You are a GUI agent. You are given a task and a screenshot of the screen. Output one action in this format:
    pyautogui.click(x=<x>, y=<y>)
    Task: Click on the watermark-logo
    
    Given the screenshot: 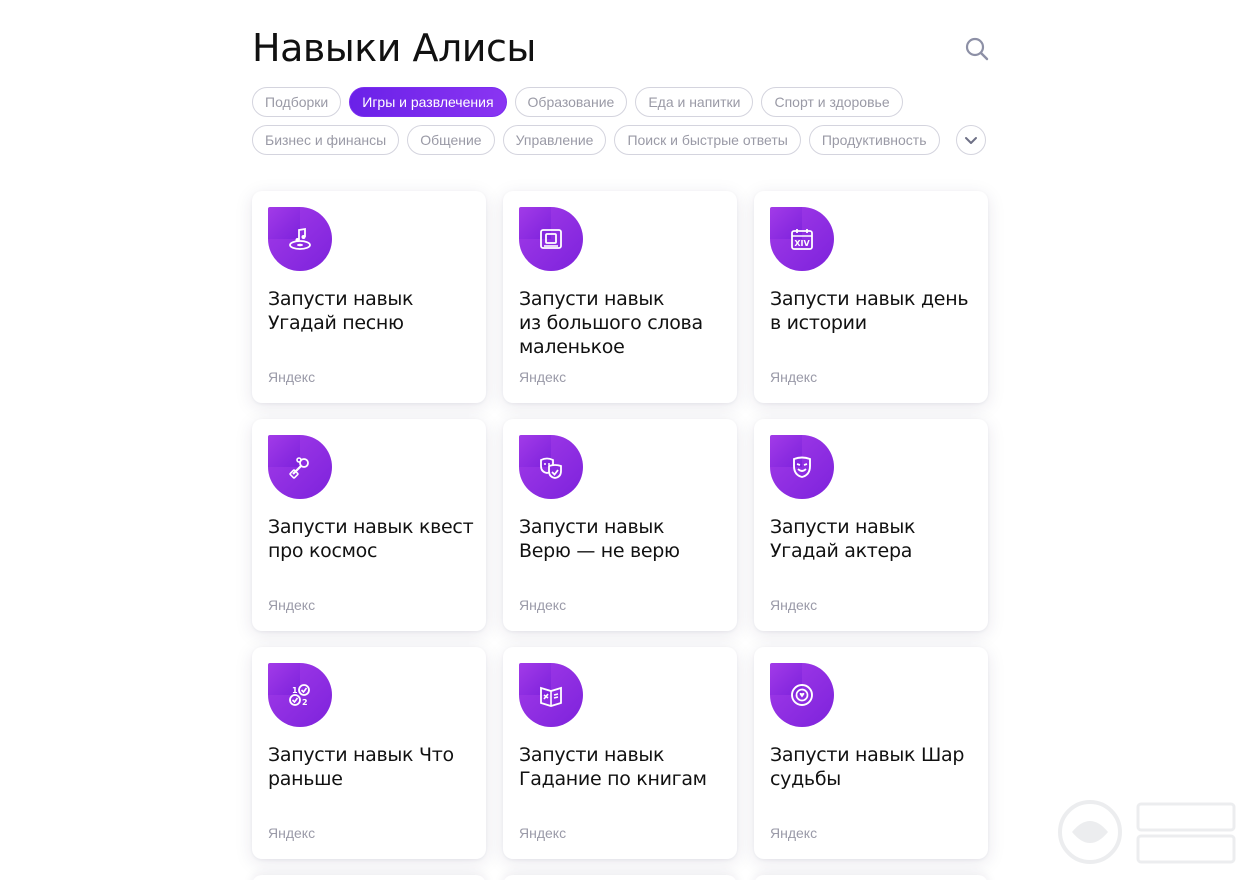 What is the action you would take?
    pyautogui.click(x=1147, y=832)
    